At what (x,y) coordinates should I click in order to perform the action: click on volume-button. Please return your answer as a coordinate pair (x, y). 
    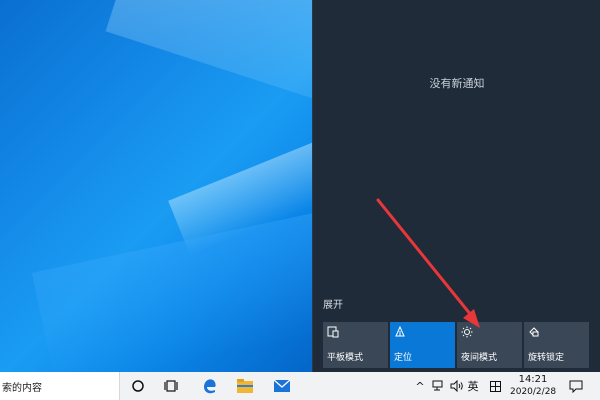
    Looking at the image, I should click on (457, 386).